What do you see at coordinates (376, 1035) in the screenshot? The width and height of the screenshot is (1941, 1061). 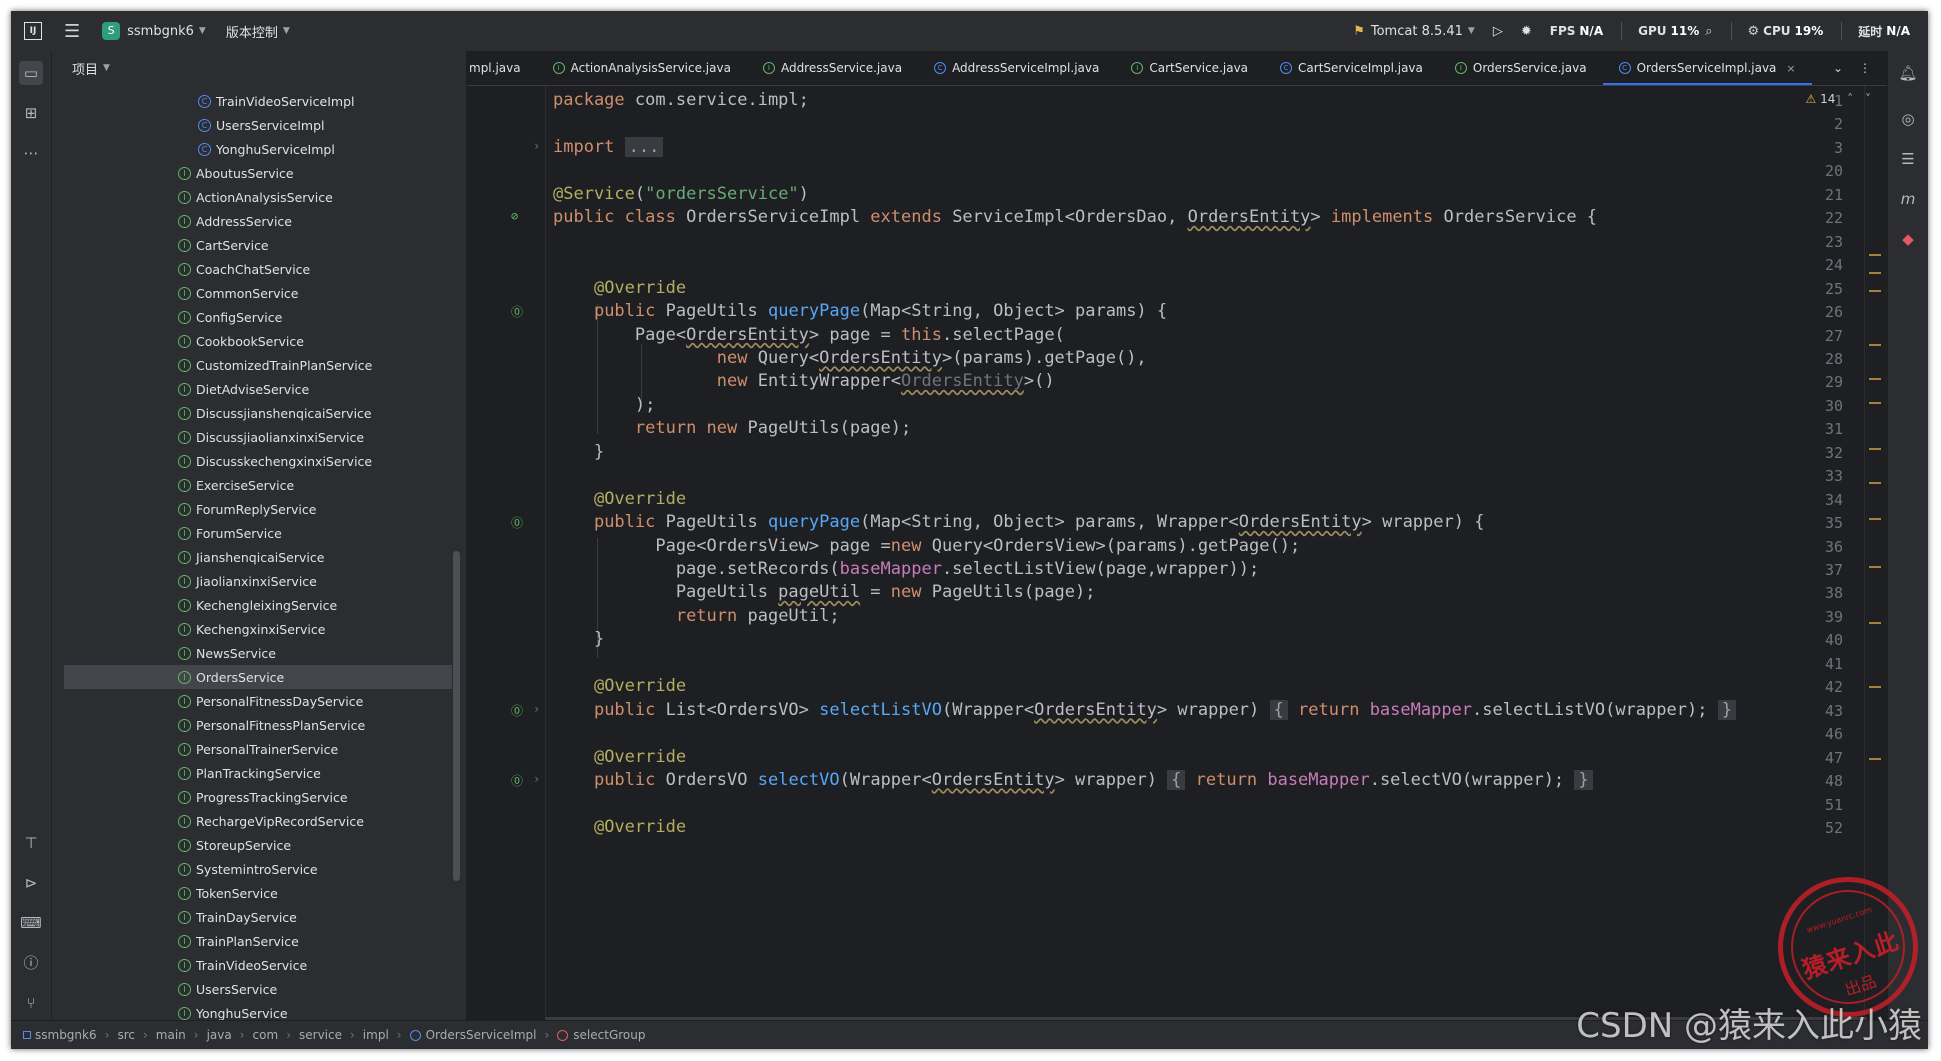 I see `breadcrumb-item: impl` at bounding box center [376, 1035].